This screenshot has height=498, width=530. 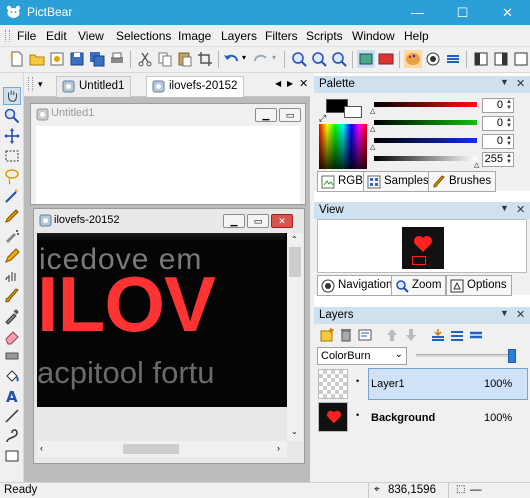 What do you see at coordinates (423, 248) in the screenshot?
I see `navigation-thumbnail` at bounding box center [423, 248].